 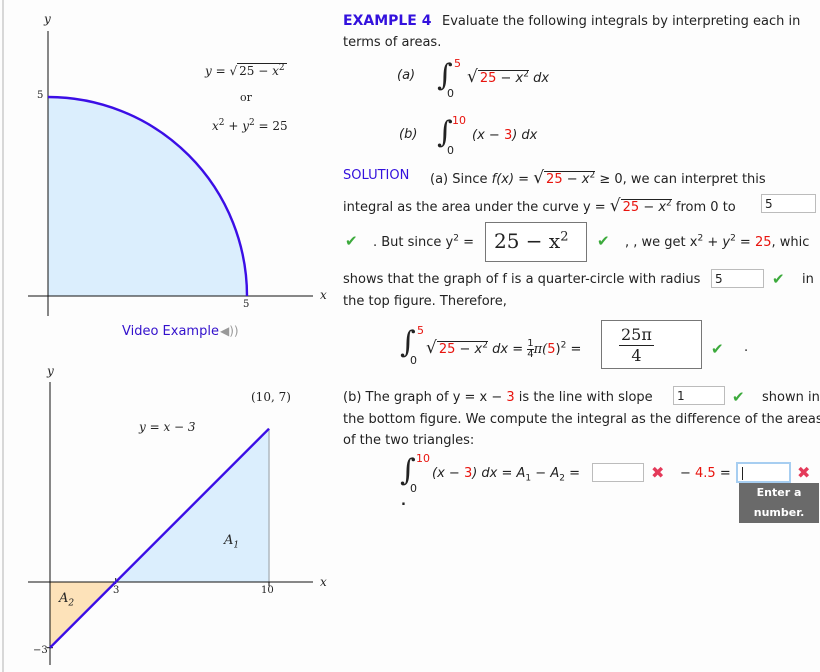 I want to click on solution-line-3-post: , , we get x2 + y2 = 25, whic, so click(x=717, y=241).